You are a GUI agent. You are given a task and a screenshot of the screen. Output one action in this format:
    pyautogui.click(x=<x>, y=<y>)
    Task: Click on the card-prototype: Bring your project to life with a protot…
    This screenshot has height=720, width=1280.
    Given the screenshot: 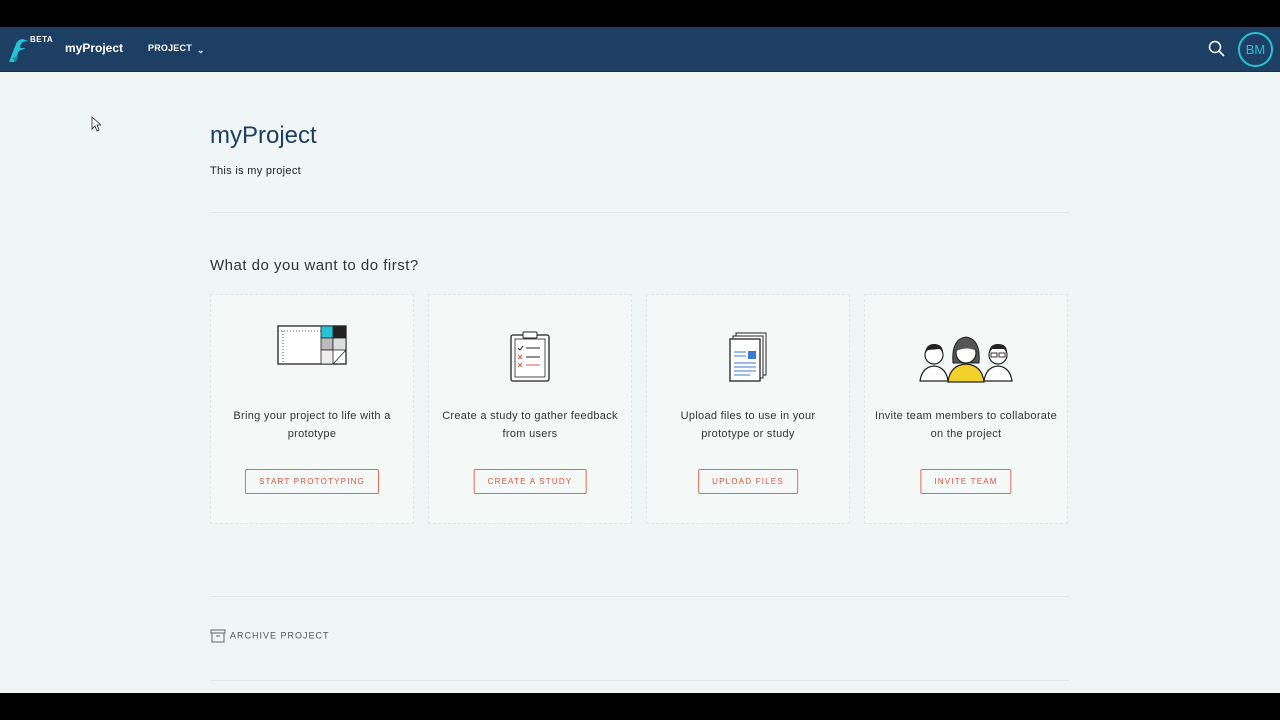 What is the action you would take?
    pyautogui.click(x=312, y=409)
    